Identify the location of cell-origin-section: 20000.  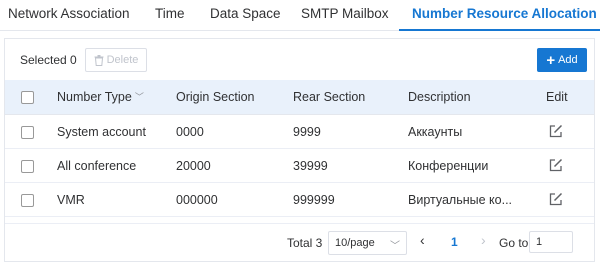
(193, 166).